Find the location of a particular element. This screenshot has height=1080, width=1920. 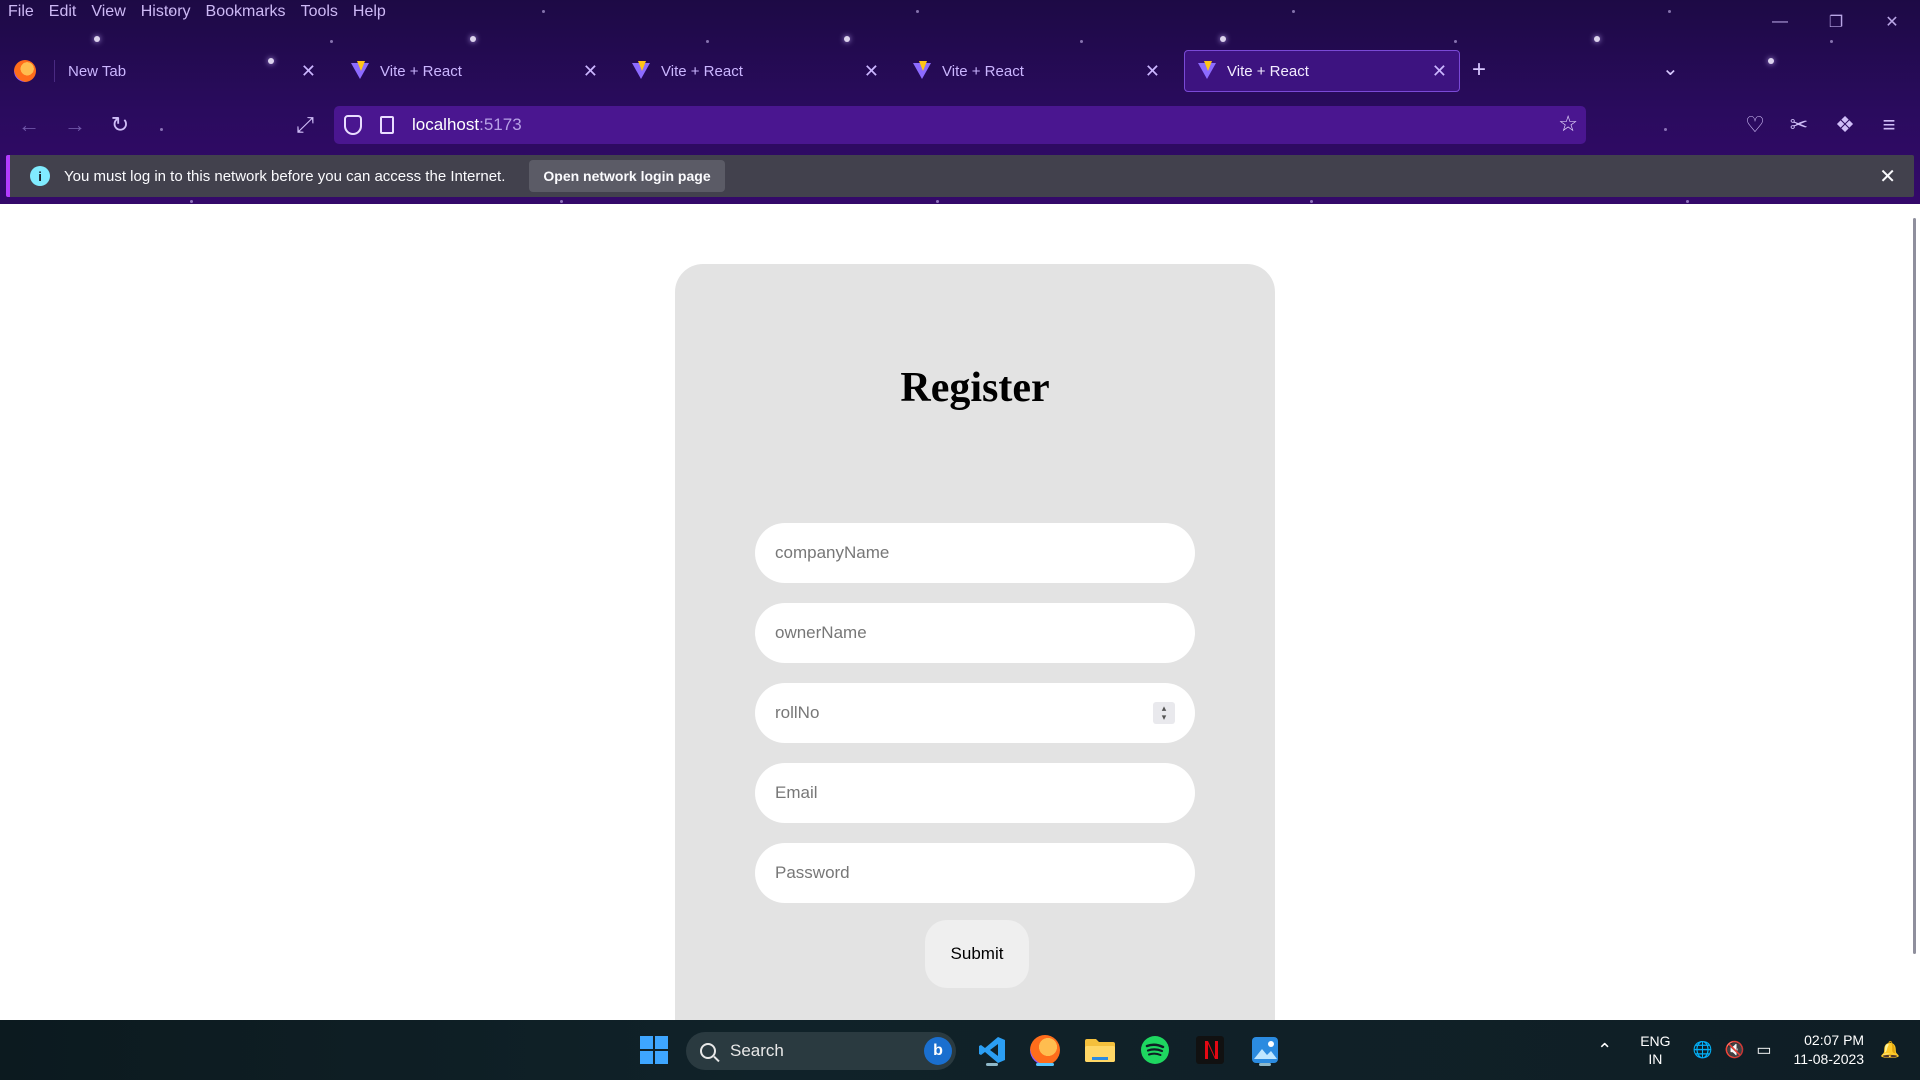

menu-tools: Tools is located at coordinates (319, 12).